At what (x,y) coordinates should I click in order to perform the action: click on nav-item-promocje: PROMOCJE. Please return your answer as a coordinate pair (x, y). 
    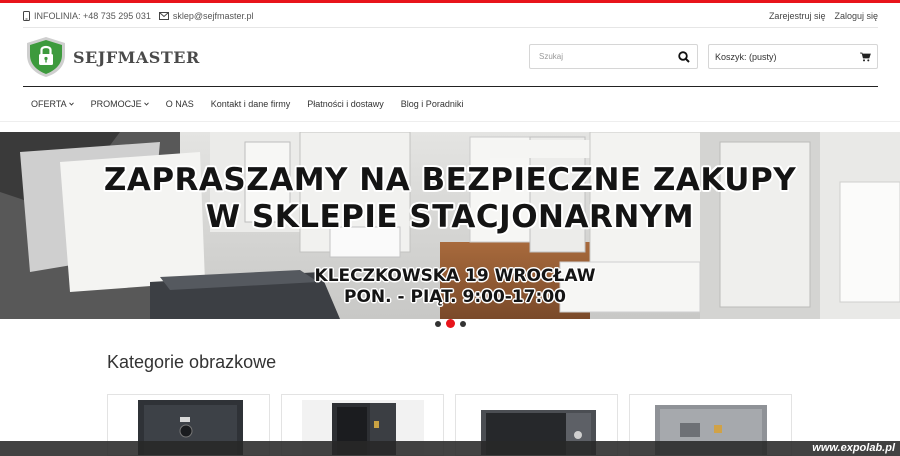
    Looking at the image, I should click on (120, 104).